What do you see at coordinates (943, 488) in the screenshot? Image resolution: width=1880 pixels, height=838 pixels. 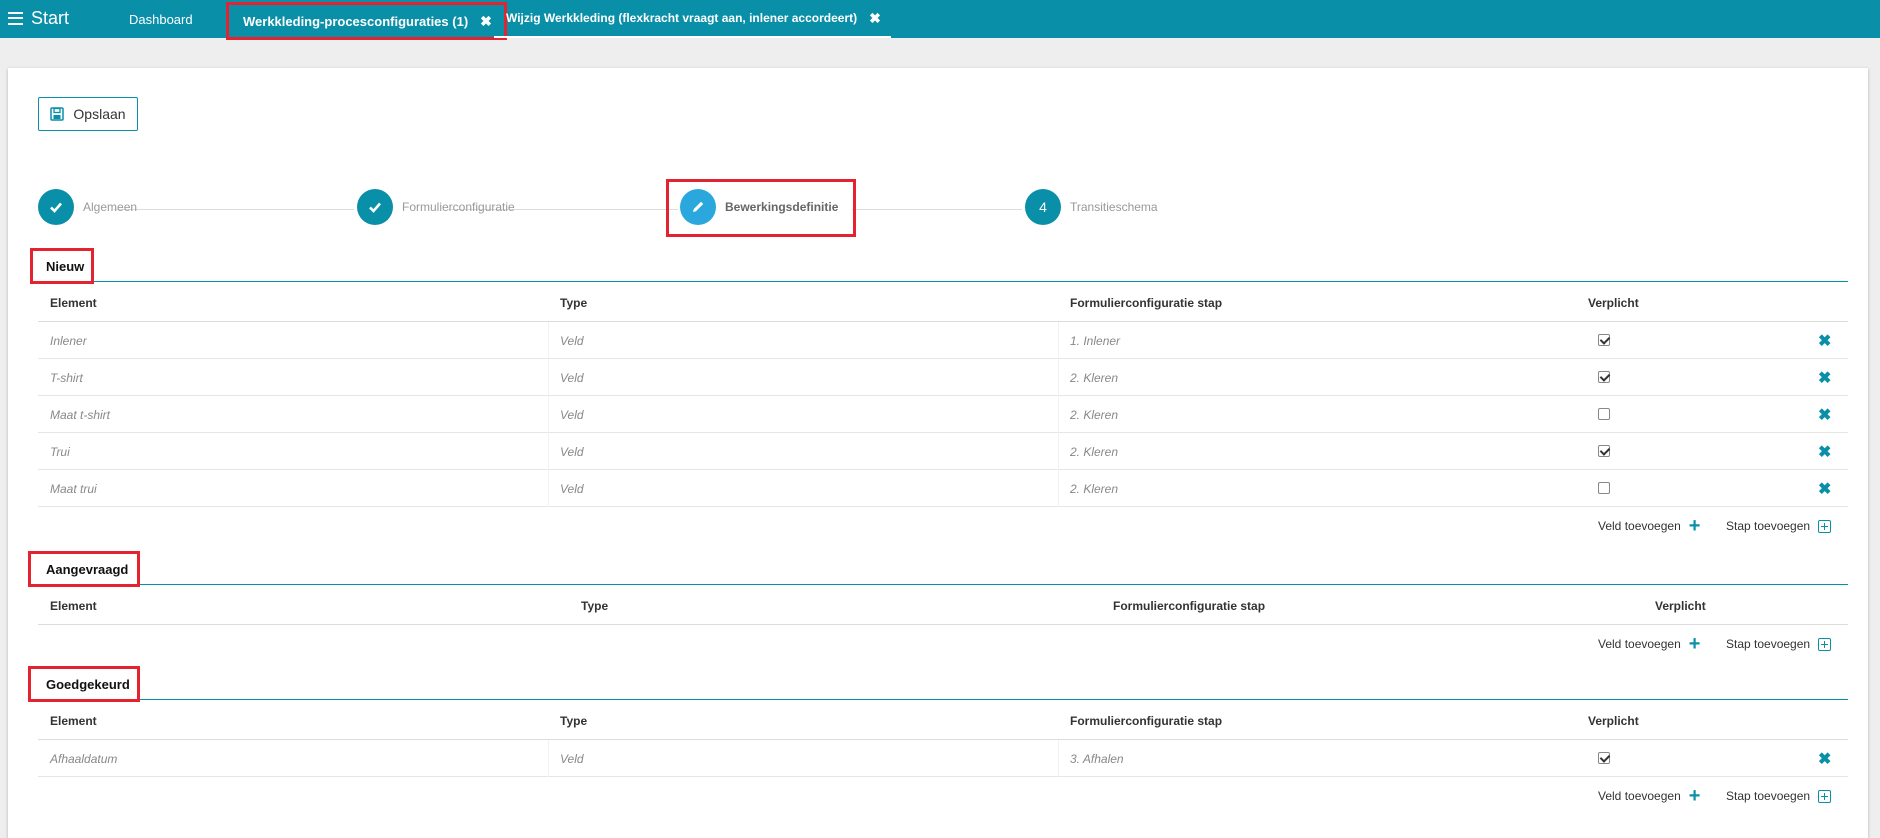 I see `table-row: Maat trui Veld 2. Kleren ✖` at bounding box center [943, 488].